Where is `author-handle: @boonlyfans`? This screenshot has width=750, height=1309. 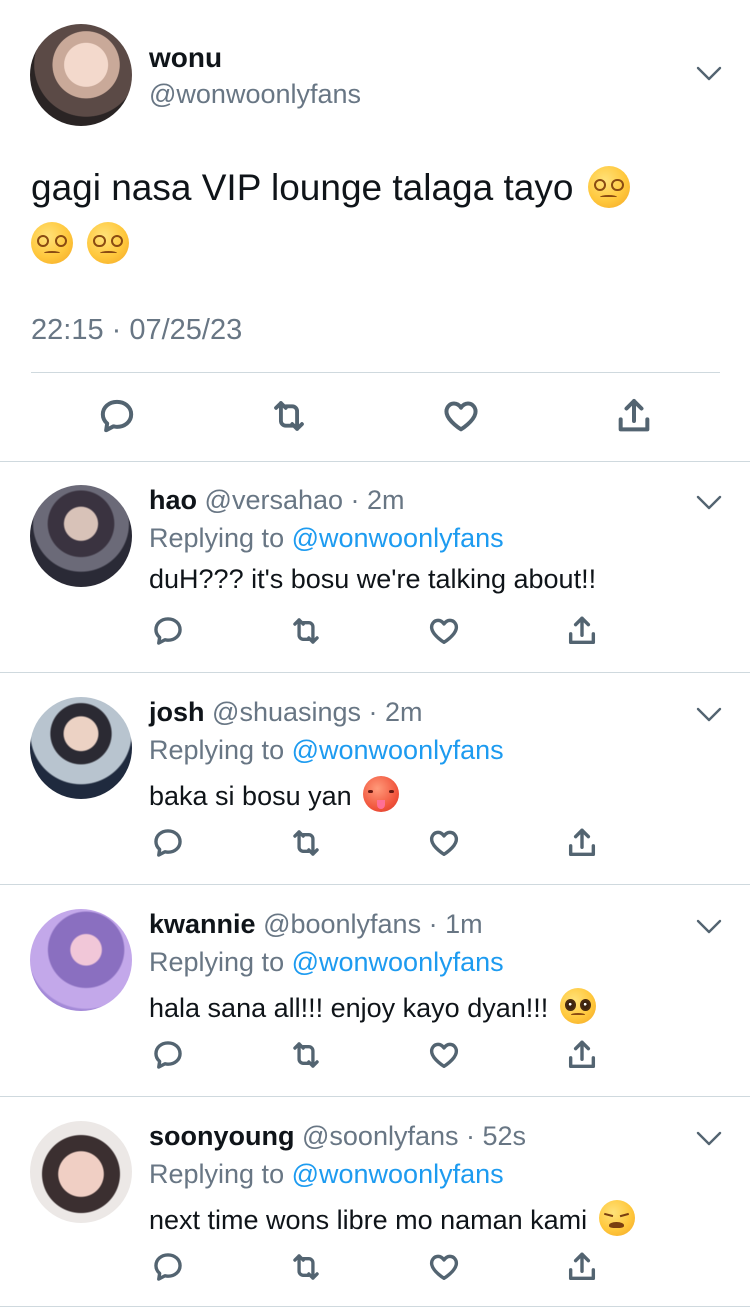 author-handle: @boonlyfans is located at coordinates (342, 924).